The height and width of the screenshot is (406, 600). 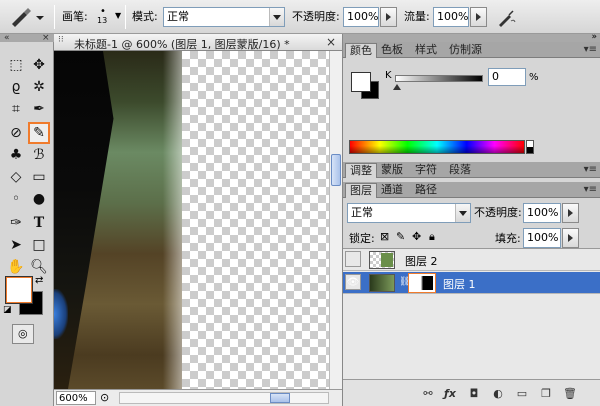 What do you see at coordinates (361, 50) in the screenshot?
I see `tab-color: 颜色` at bounding box center [361, 50].